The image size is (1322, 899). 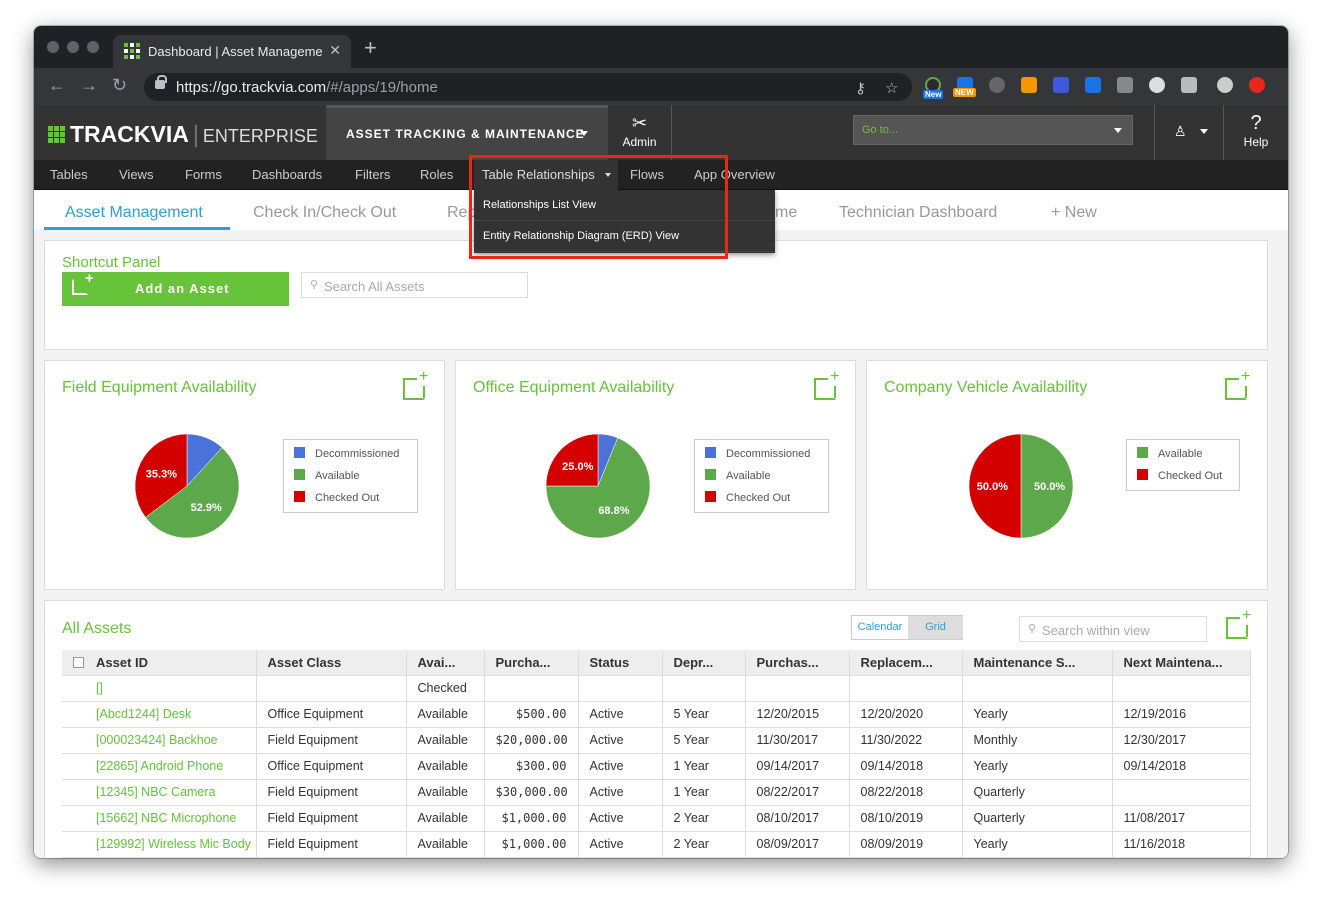 What do you see at coordinates (880, 627) in the screenshot?
I see `calendar-view-button: Calendar` at bounding box center [880, 627].